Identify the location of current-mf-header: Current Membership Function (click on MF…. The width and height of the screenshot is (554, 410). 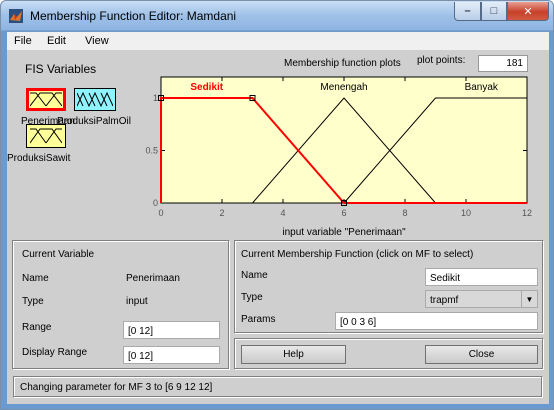
(357, 254).